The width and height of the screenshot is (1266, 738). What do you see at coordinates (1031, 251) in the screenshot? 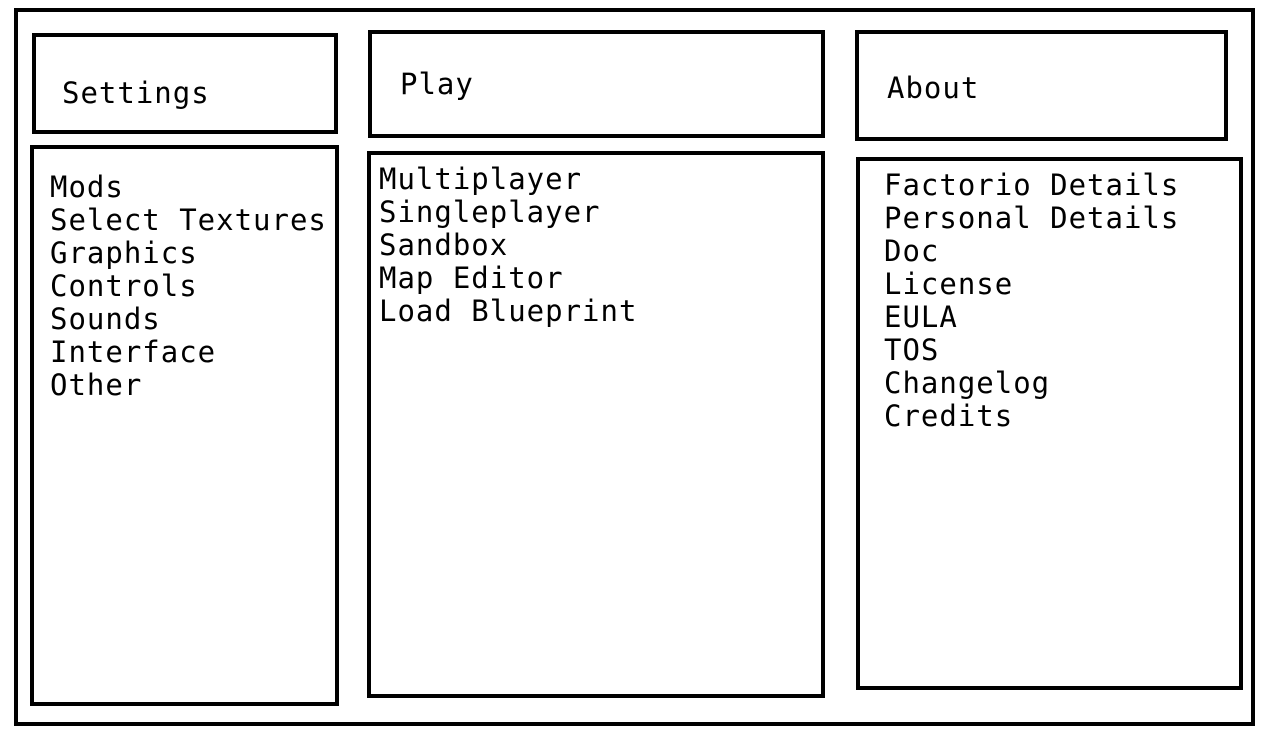
I see `about-item-doc: Doc` at bounding box center [1031, 251].